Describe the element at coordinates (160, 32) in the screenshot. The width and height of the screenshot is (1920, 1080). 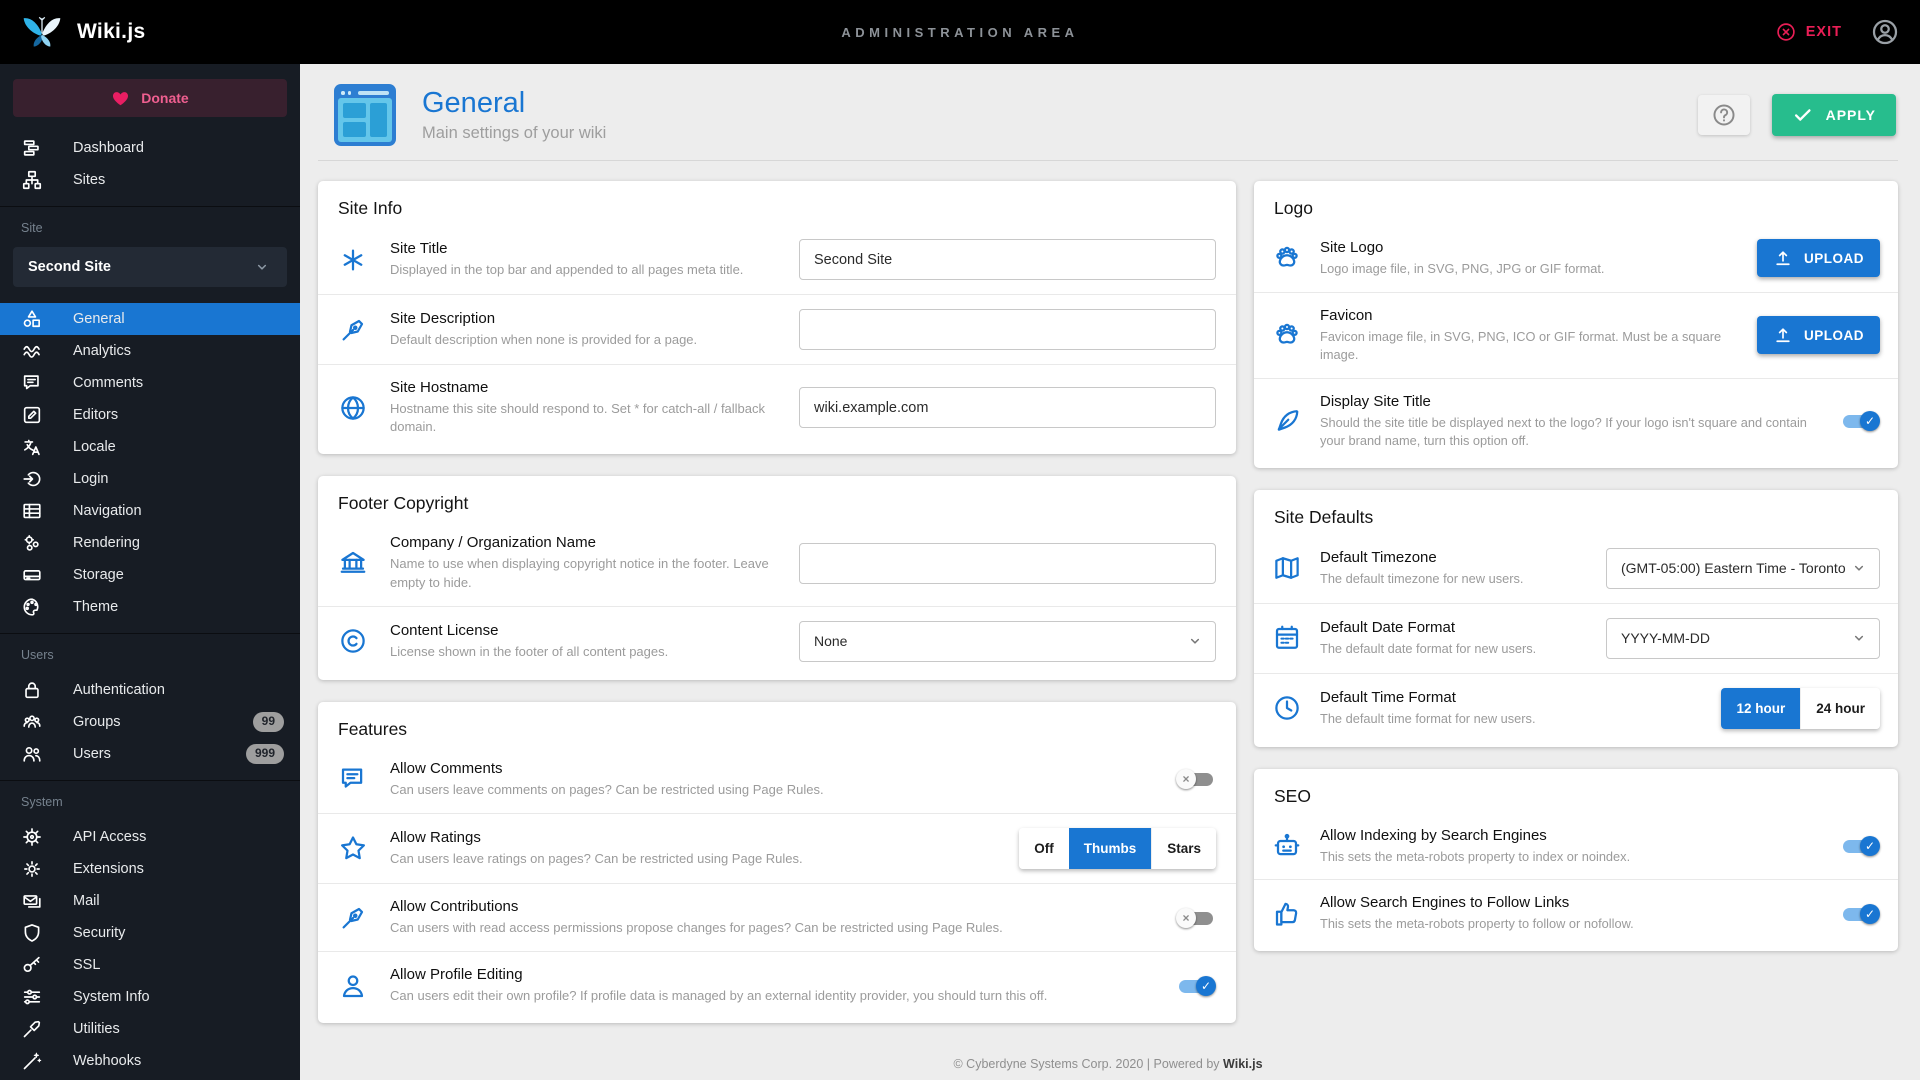
I see `brand: Wiki.js` at that location.